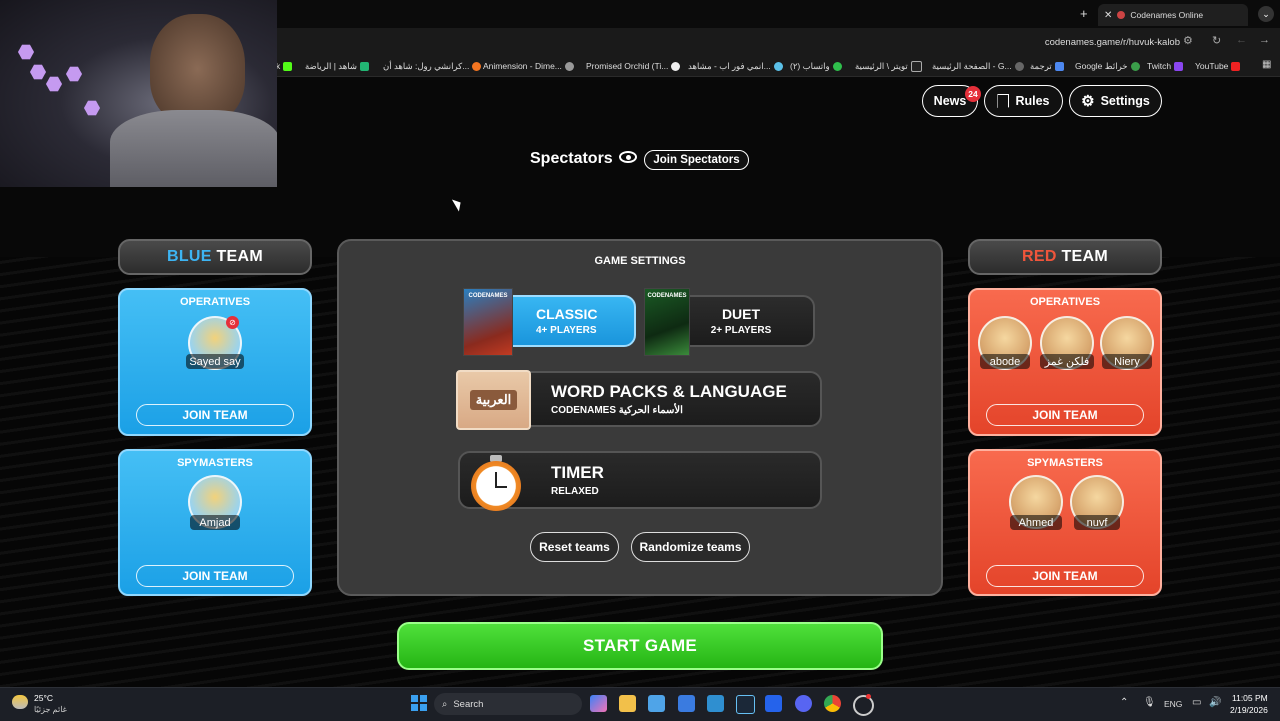 This screenshot has width=1280, height=721. Describe the element at coordinates (1196, 702) in the screenshot. I see `network-icon: ▭` at that location.